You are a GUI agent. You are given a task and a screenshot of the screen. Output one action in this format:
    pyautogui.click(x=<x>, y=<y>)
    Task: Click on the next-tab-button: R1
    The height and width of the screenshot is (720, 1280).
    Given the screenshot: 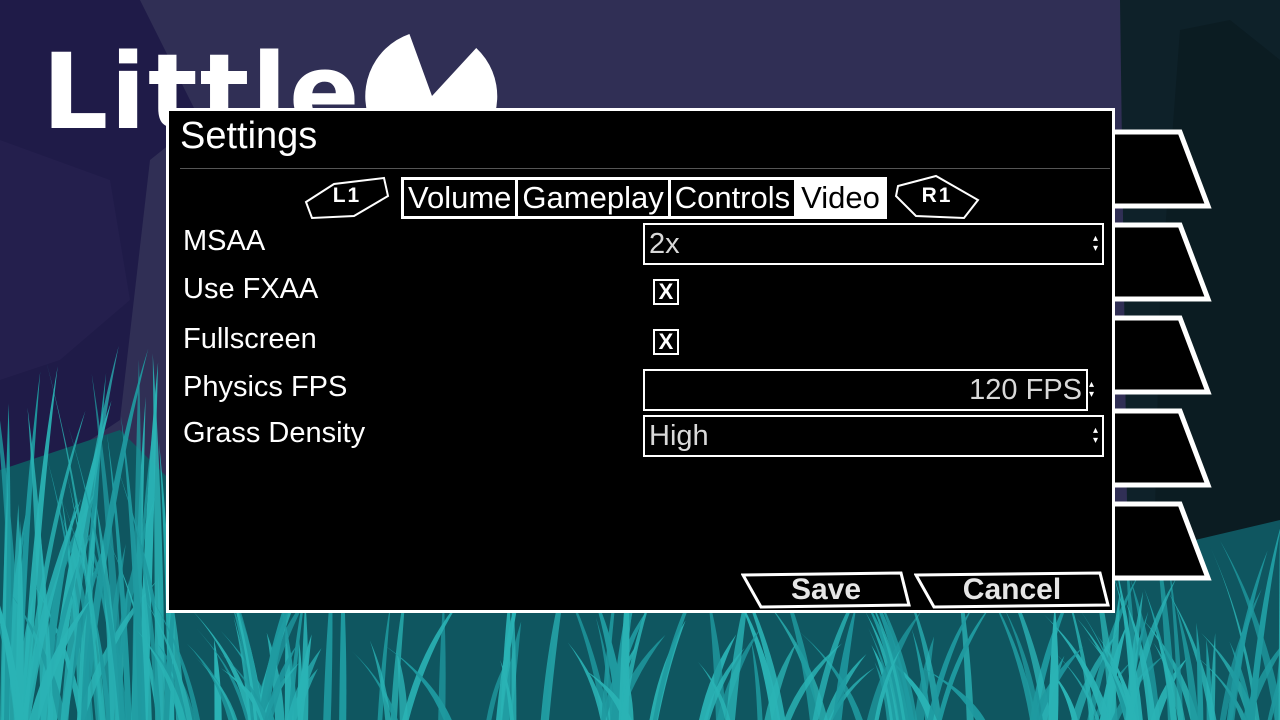 What is the action you would take?
    pyautogui.click(x=937, y=197)
    